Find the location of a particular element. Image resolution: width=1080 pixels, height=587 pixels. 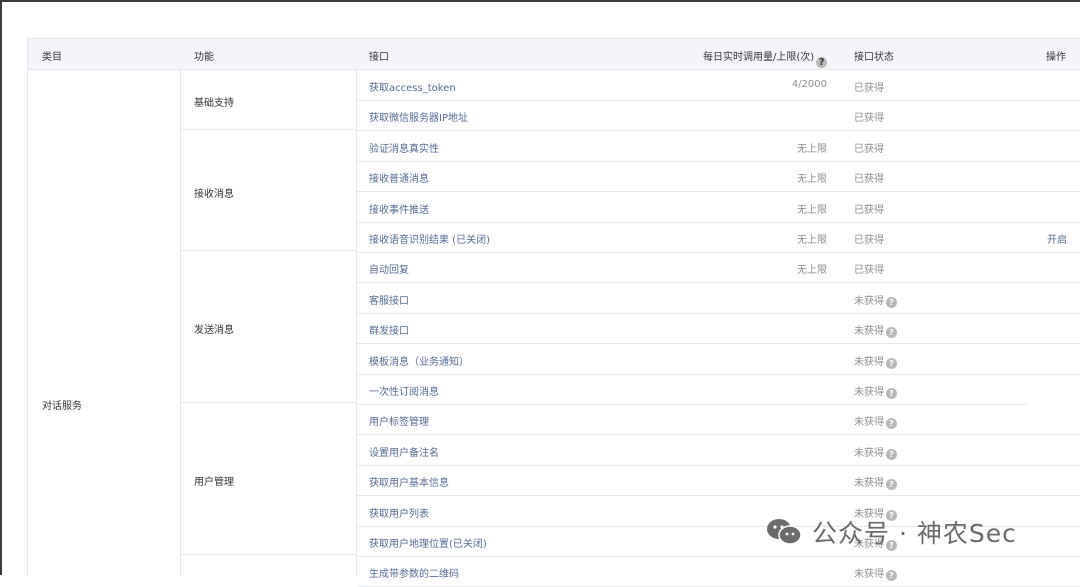

feature-basic-support: 基础支持 is located at coordinates (214, 103).